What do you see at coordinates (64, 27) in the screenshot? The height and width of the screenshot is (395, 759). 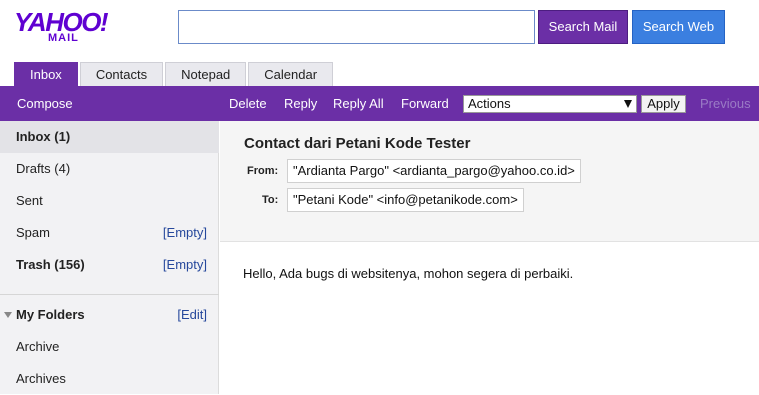 I see `yahoo-mail-logo: YAHOO! MAIL` at bounding box center [64, 27].